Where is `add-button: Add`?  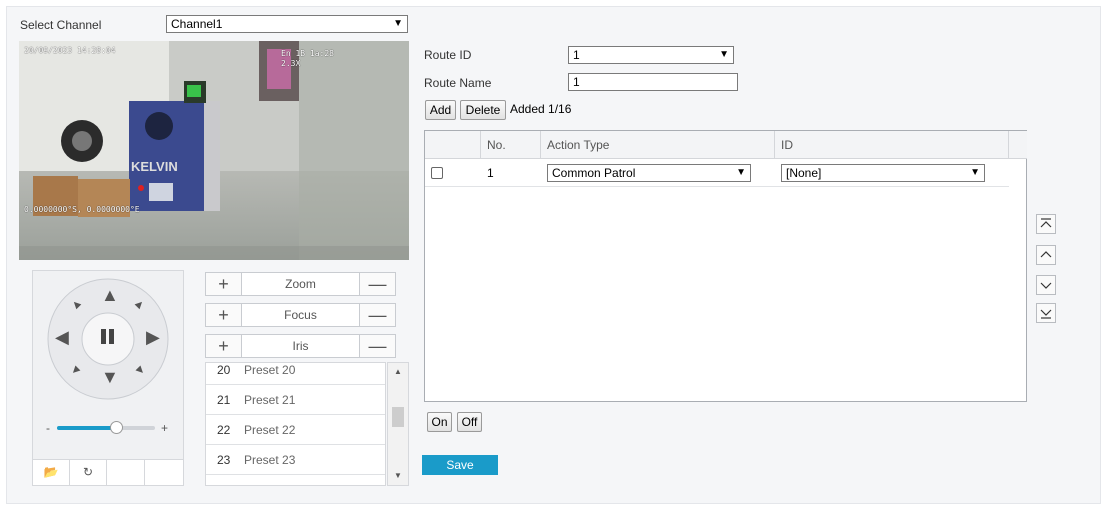
add-button: Add is located at coordinates (440, 110).